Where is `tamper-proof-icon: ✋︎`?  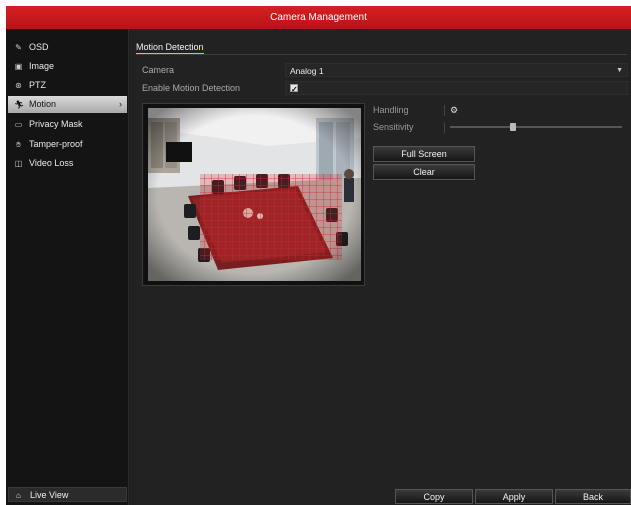 tamper-proof-icon: ✋︎ is located at coordinates (18, 144).